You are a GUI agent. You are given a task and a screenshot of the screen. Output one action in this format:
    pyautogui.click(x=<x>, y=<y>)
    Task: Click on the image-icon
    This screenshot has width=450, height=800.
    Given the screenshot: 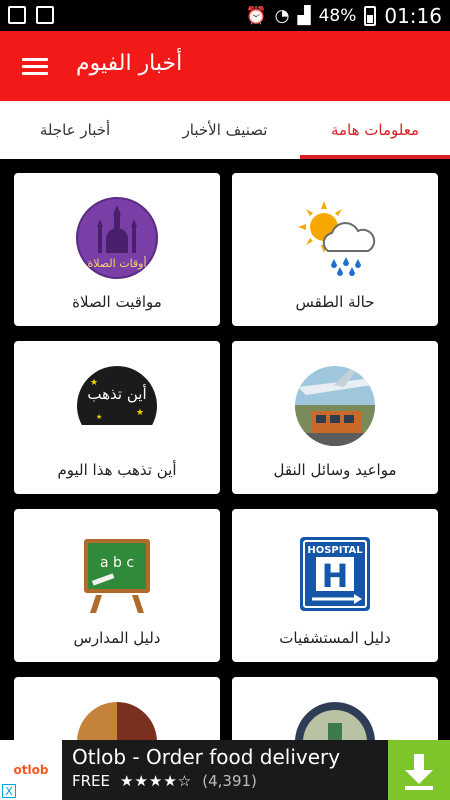 What is the action you would take?
    pyautogui.click(x=45, y=15)
    